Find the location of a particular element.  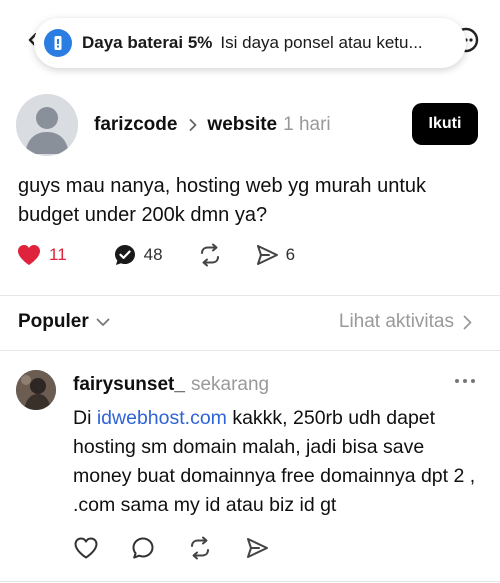

chevron-down-icon is located at coordinates (103, 322).